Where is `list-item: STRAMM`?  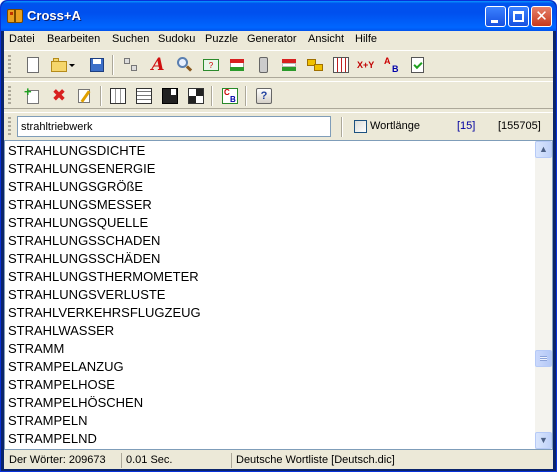
list-item: STRAMM is located at coordinates (272, 349).